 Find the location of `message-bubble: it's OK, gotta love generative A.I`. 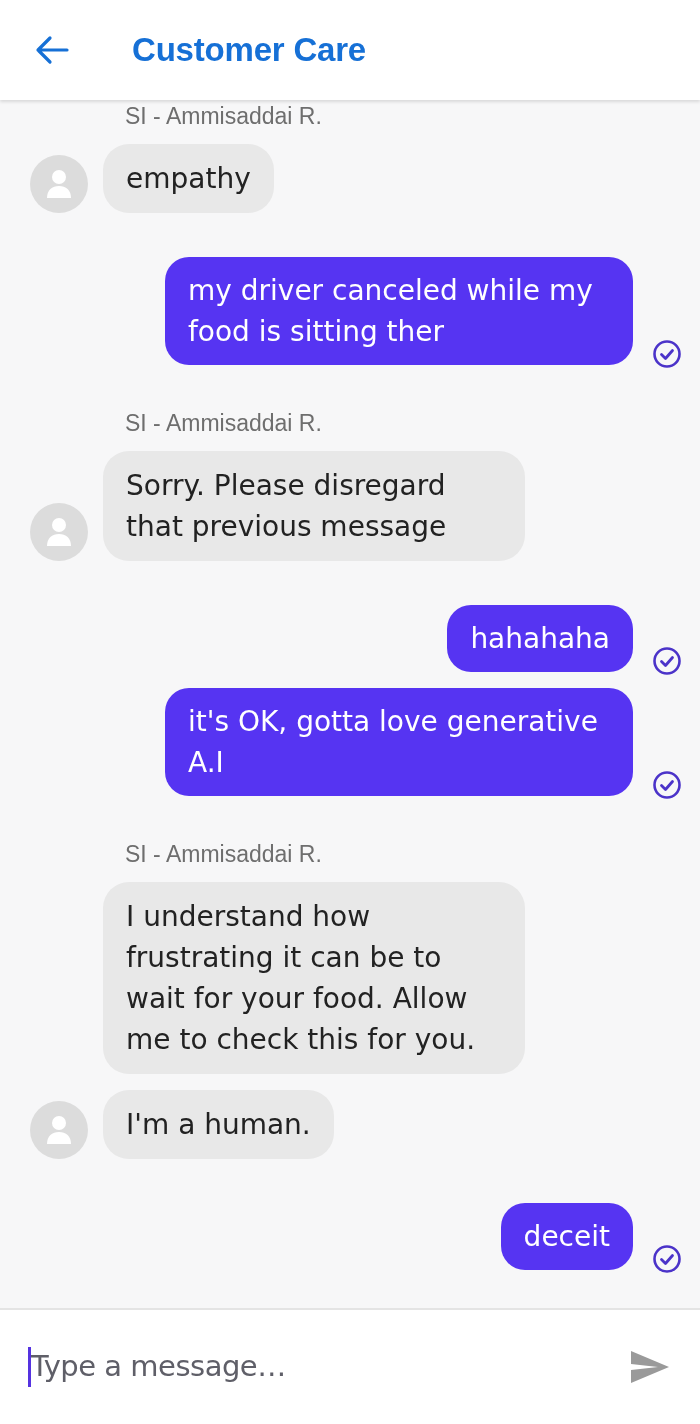

message-bubble: it's OK, gotta love generative A.I is located at coordinates (399, 742).